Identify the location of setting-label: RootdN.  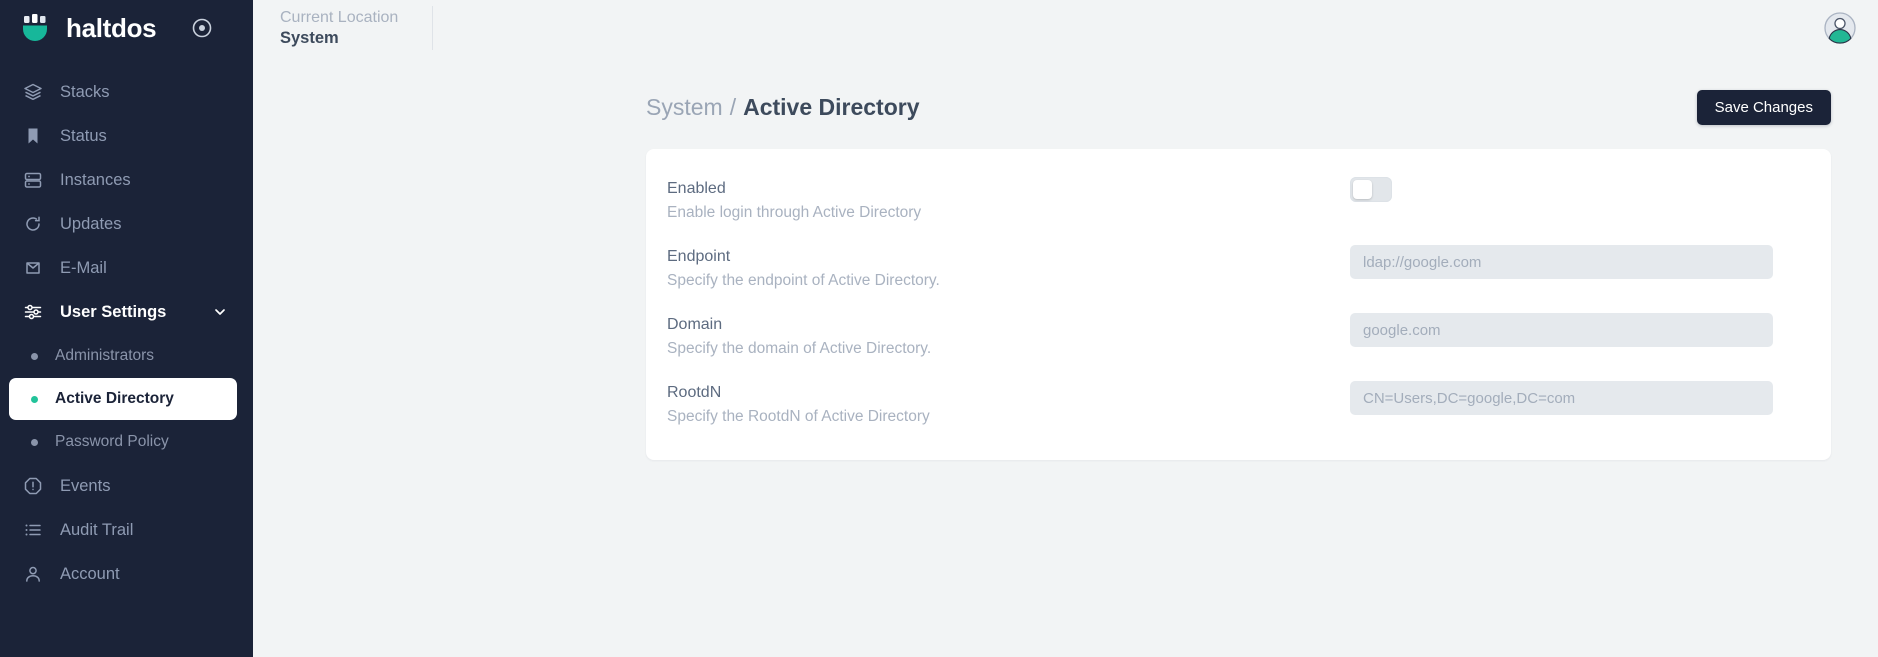
(694, 392).